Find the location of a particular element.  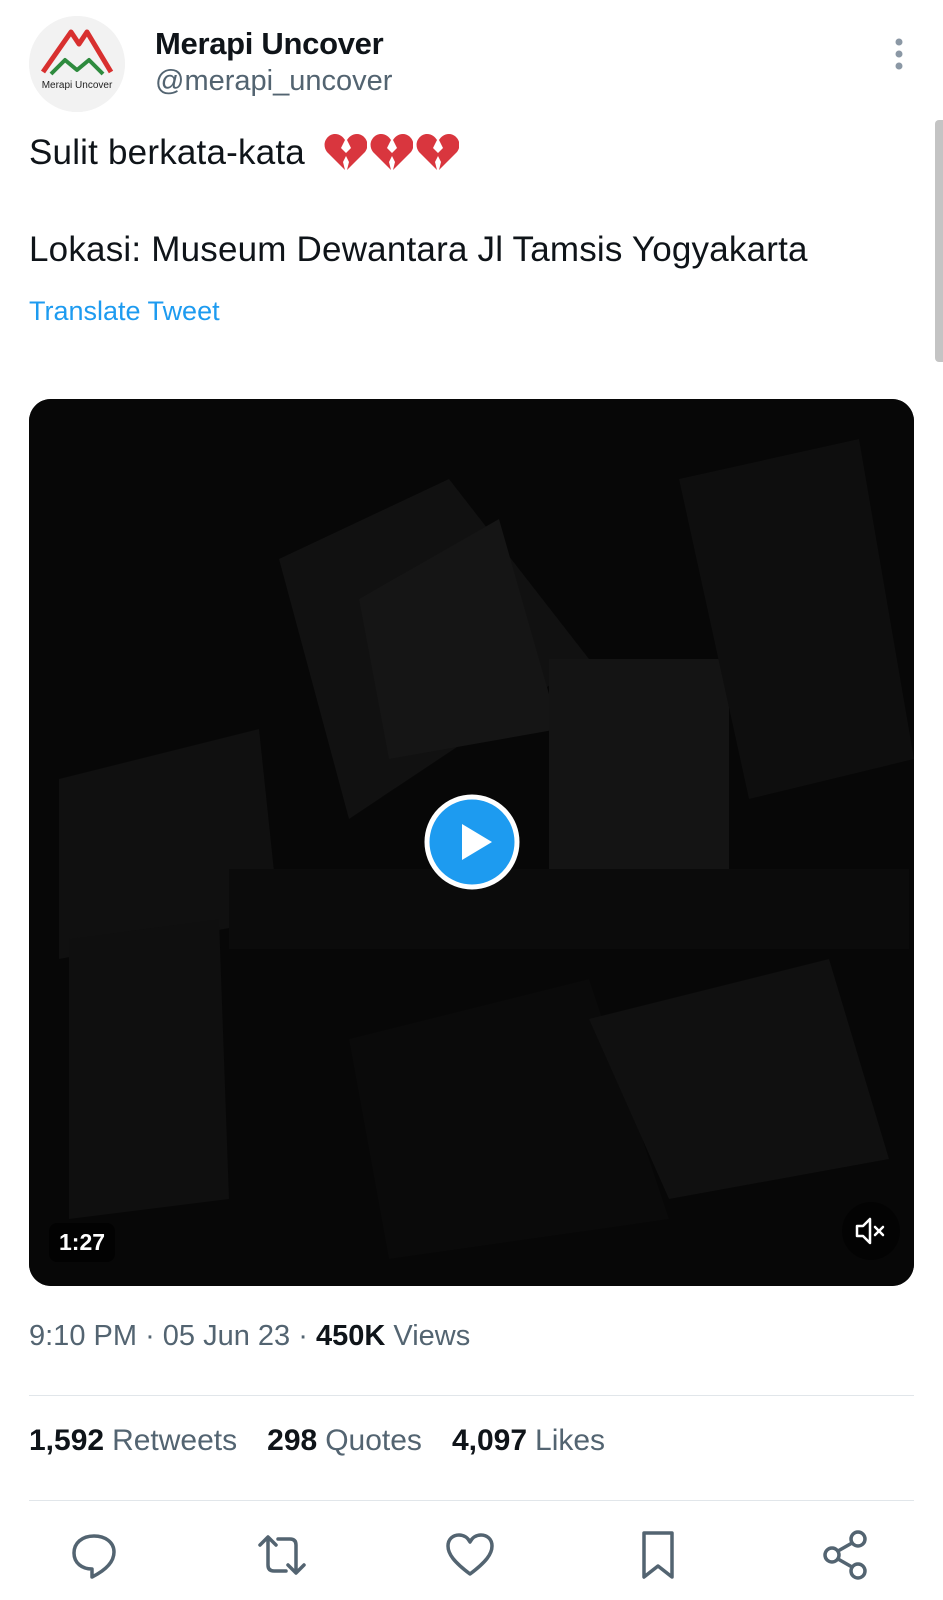

likes-label: Likes is located at coordinates (570, 1440).